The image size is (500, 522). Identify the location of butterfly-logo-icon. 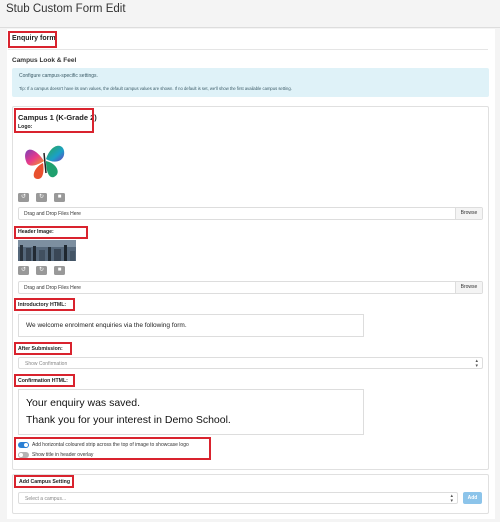
(45, 161).